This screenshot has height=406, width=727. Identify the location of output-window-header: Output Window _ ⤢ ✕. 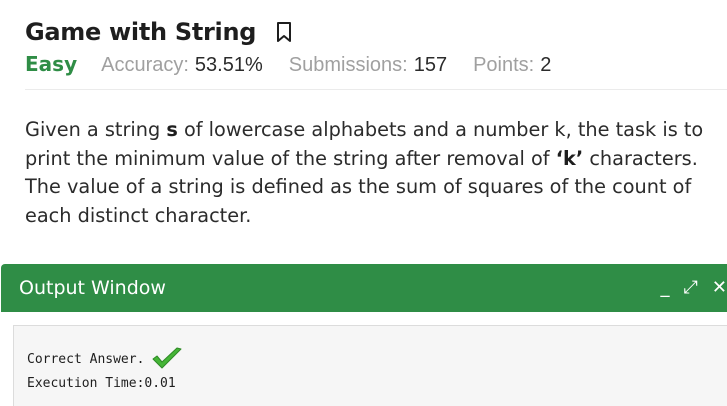
(364, 288).